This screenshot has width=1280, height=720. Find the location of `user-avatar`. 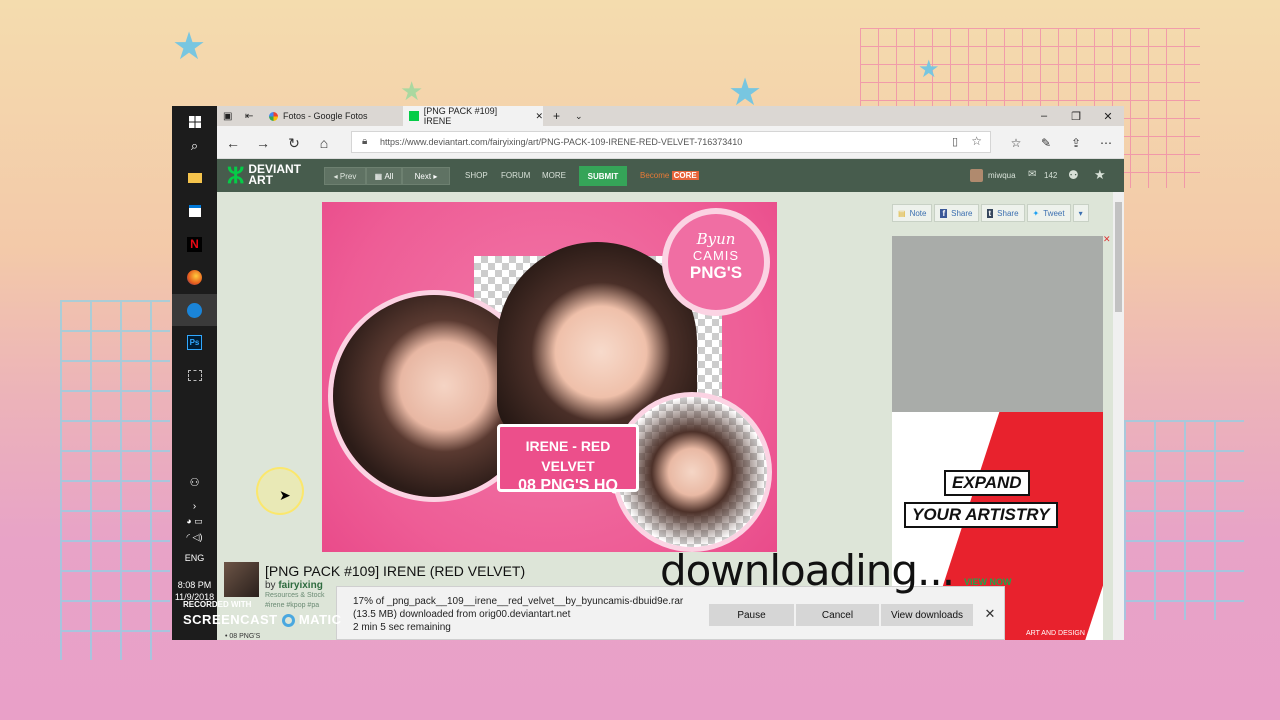

user-avatar is located at coordinates (976, 175).